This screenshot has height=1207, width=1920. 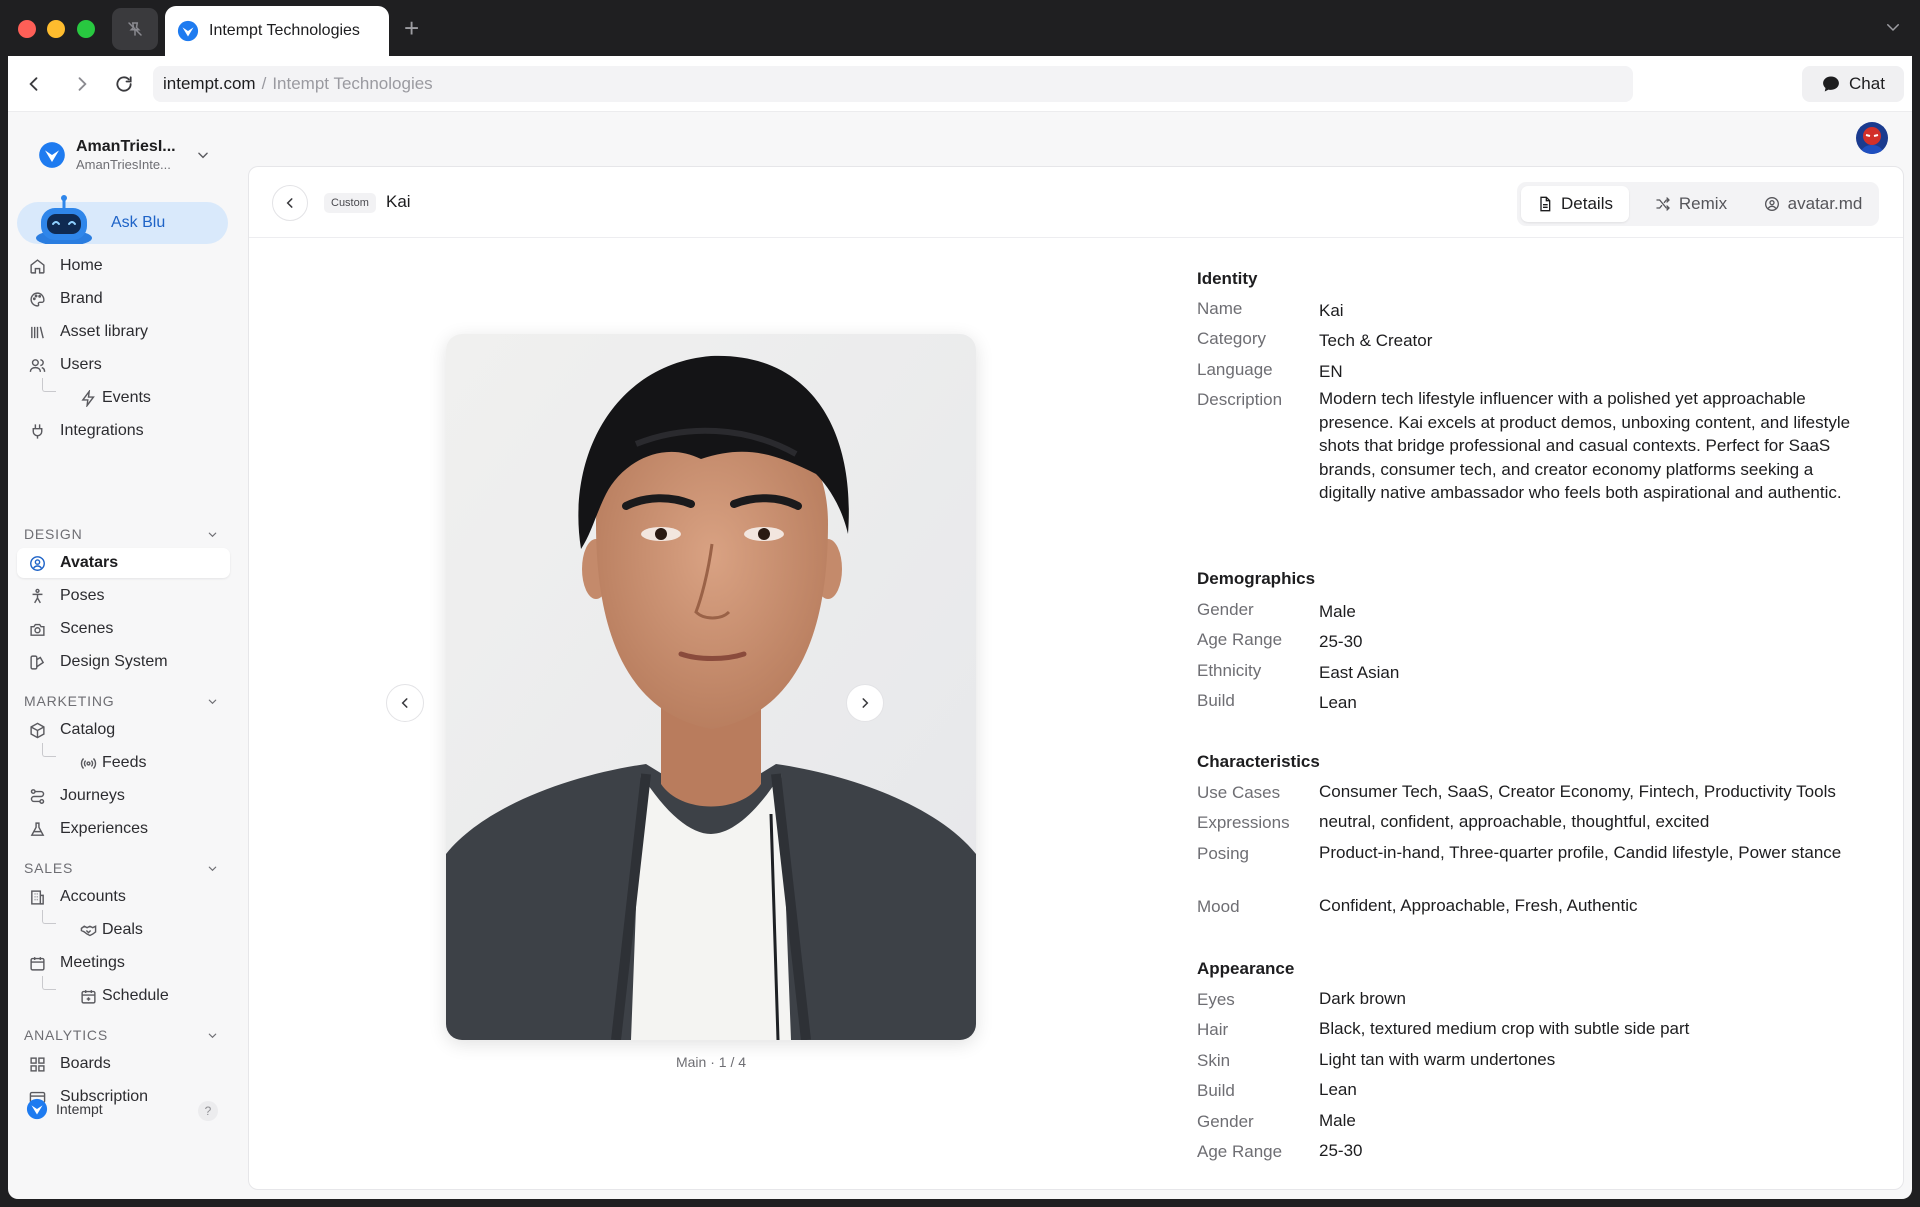 What do you see at coordinates (1240, 399) in the screenshot?
I see `detail-label: Description` at bounding box center [1240, 399].